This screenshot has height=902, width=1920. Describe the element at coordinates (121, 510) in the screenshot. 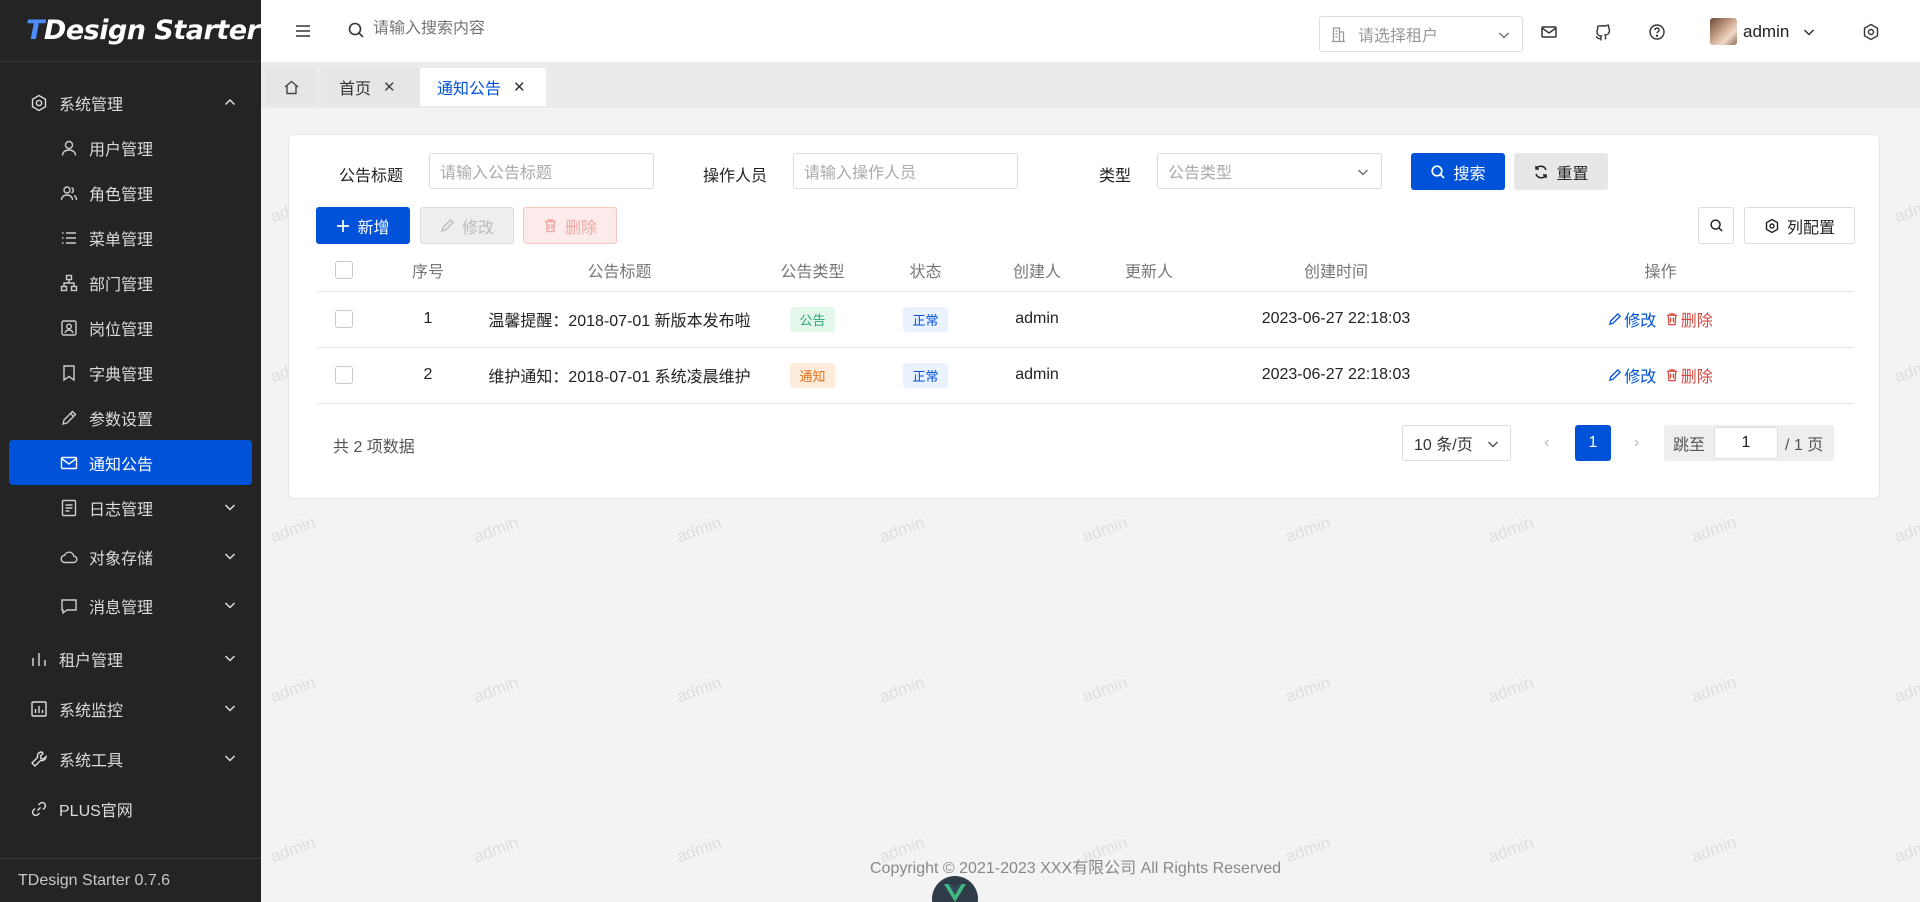

I see `sidebar-item-label: 日志管理` at that location.